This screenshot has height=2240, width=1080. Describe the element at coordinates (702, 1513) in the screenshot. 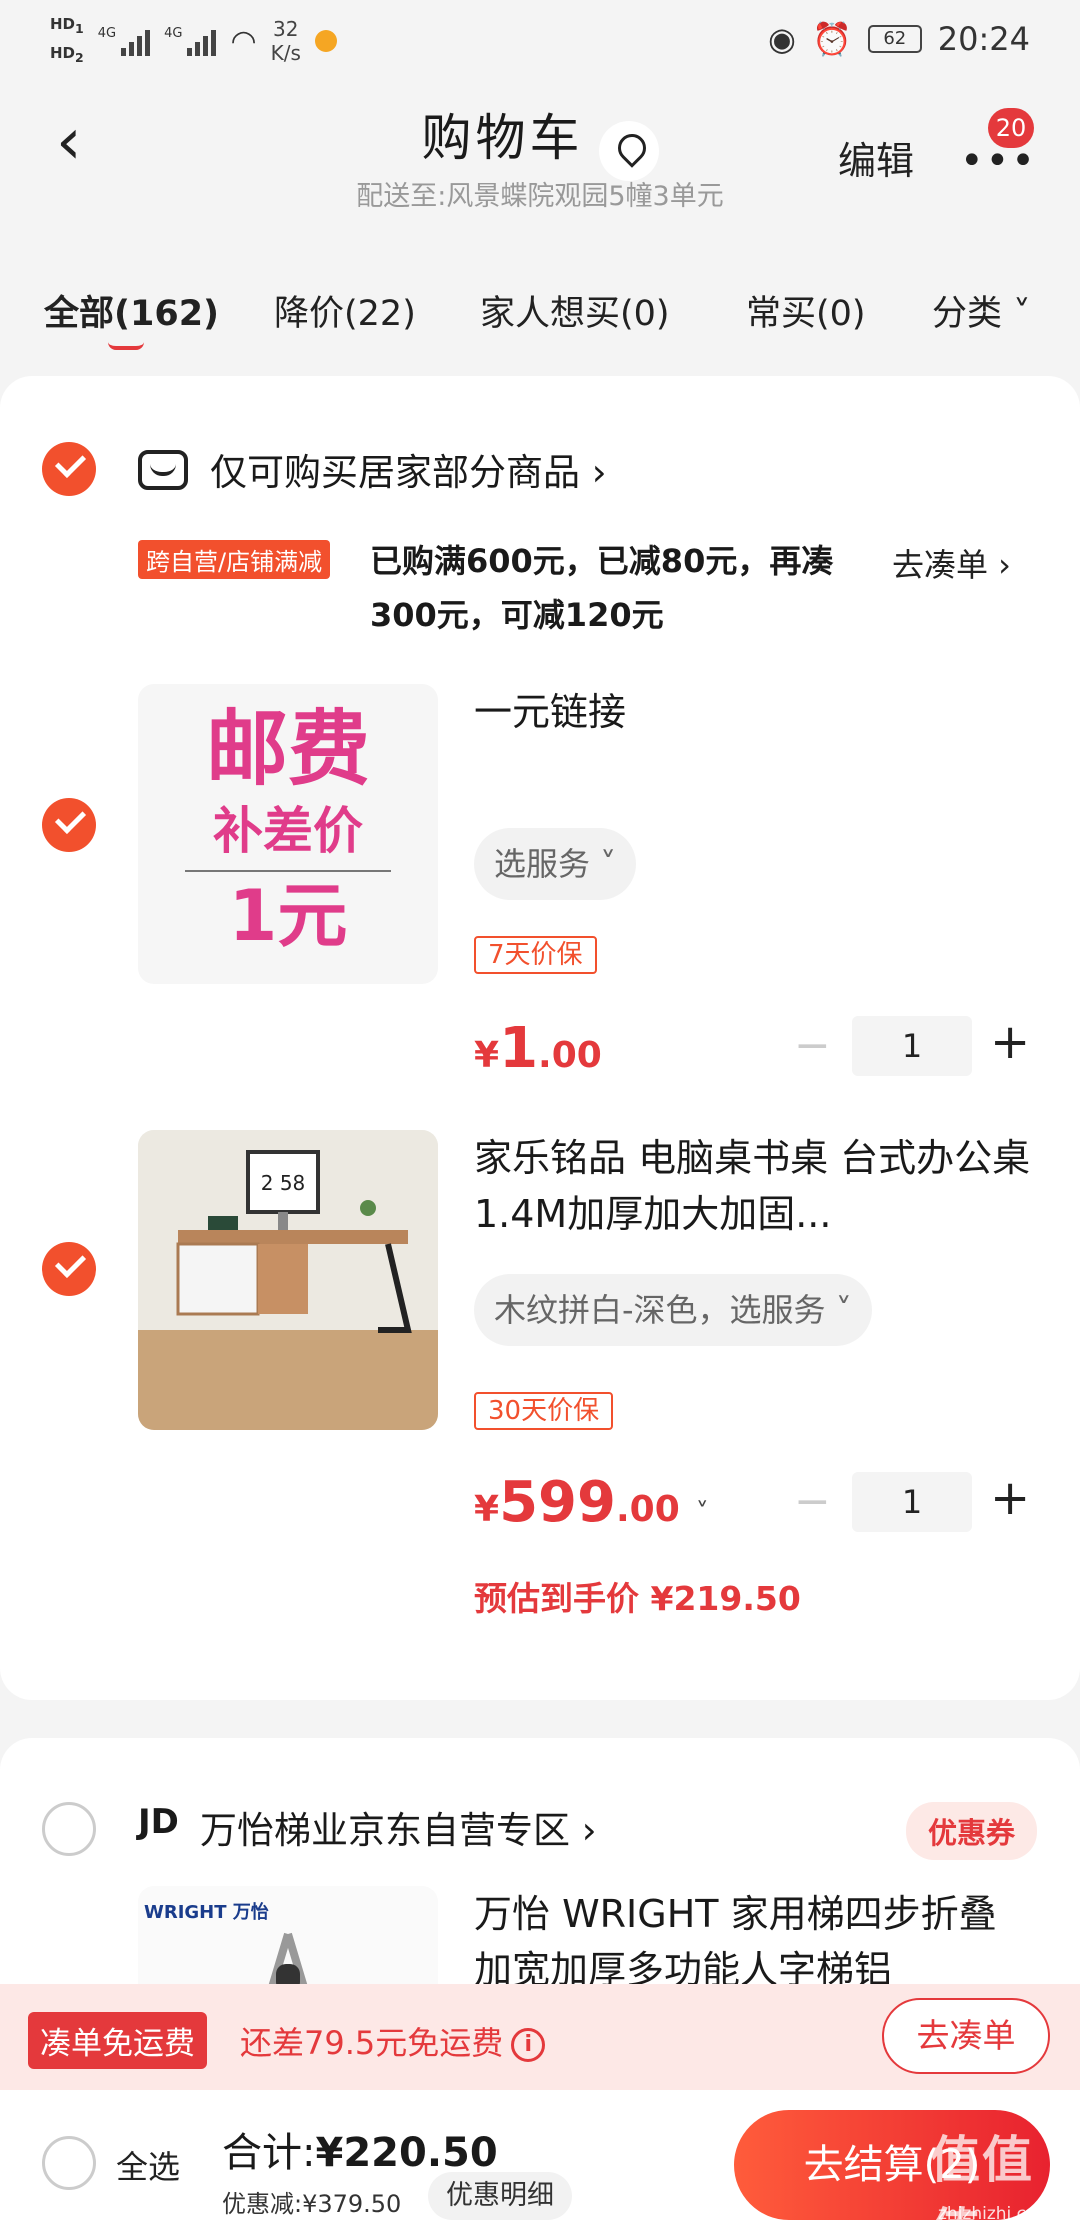

I see `chevron-down-icon: ˅` at that location.